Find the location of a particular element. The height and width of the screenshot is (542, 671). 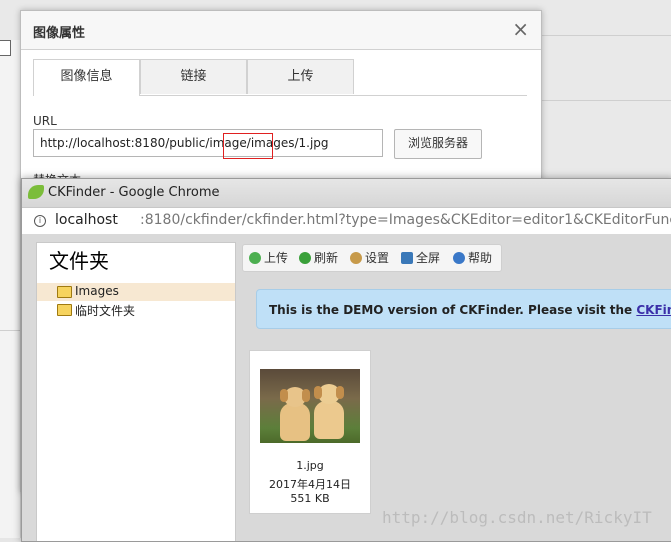

info-icon: i is located at coordinates (40, 221).